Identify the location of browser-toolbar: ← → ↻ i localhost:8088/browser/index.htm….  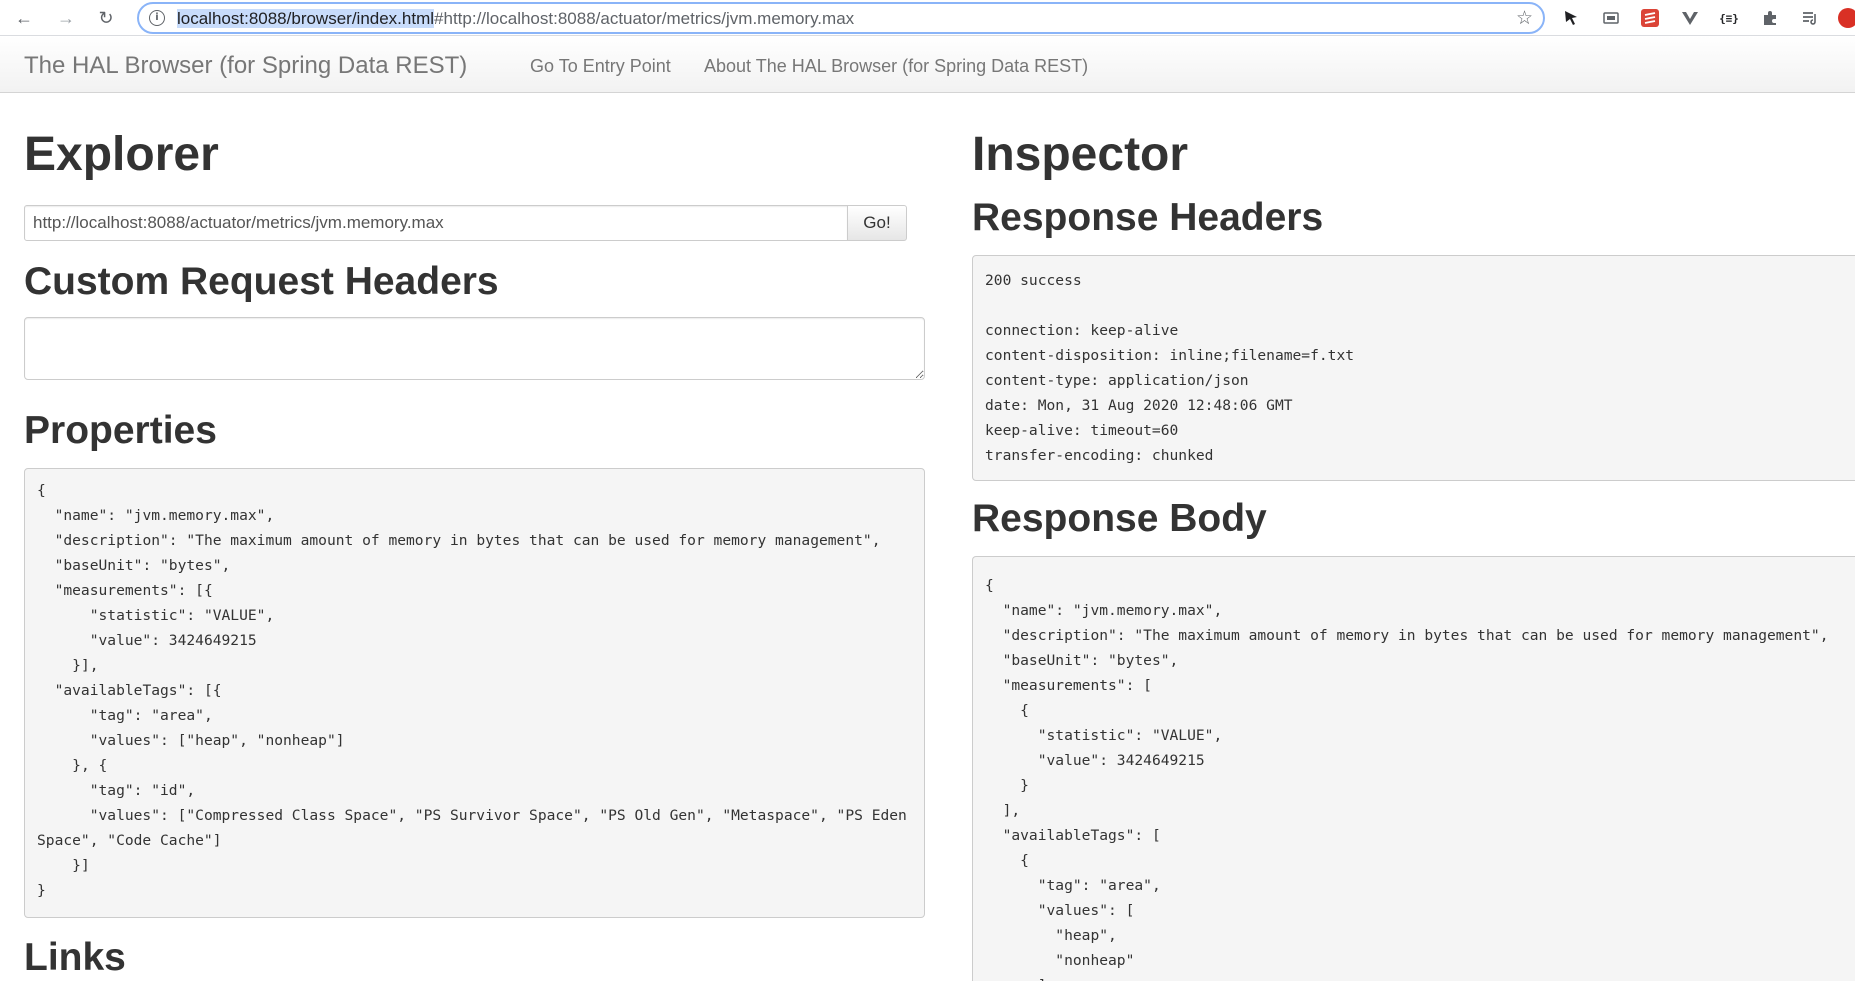
(927, 18).